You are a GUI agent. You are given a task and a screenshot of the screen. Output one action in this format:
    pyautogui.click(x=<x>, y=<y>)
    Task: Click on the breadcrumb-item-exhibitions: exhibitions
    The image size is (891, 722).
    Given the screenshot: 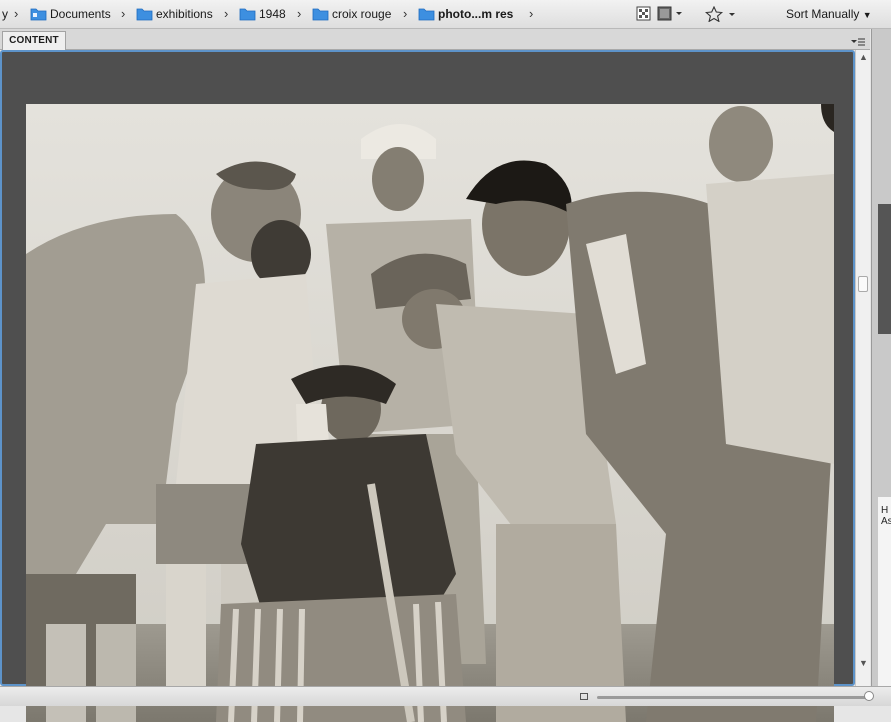 What is the action you would take?
    pyautogui.click(x=174, y=15)
    